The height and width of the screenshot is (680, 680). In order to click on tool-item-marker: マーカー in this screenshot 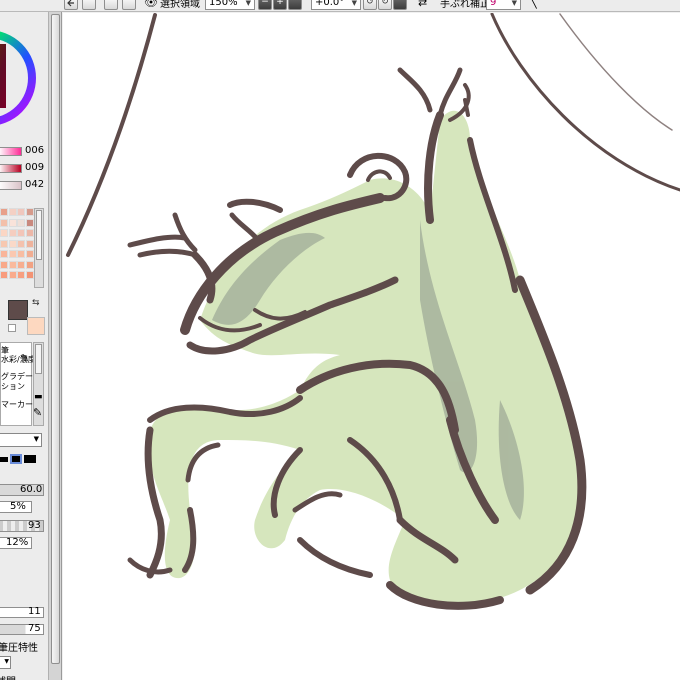, I will do `click(17, 404)`.